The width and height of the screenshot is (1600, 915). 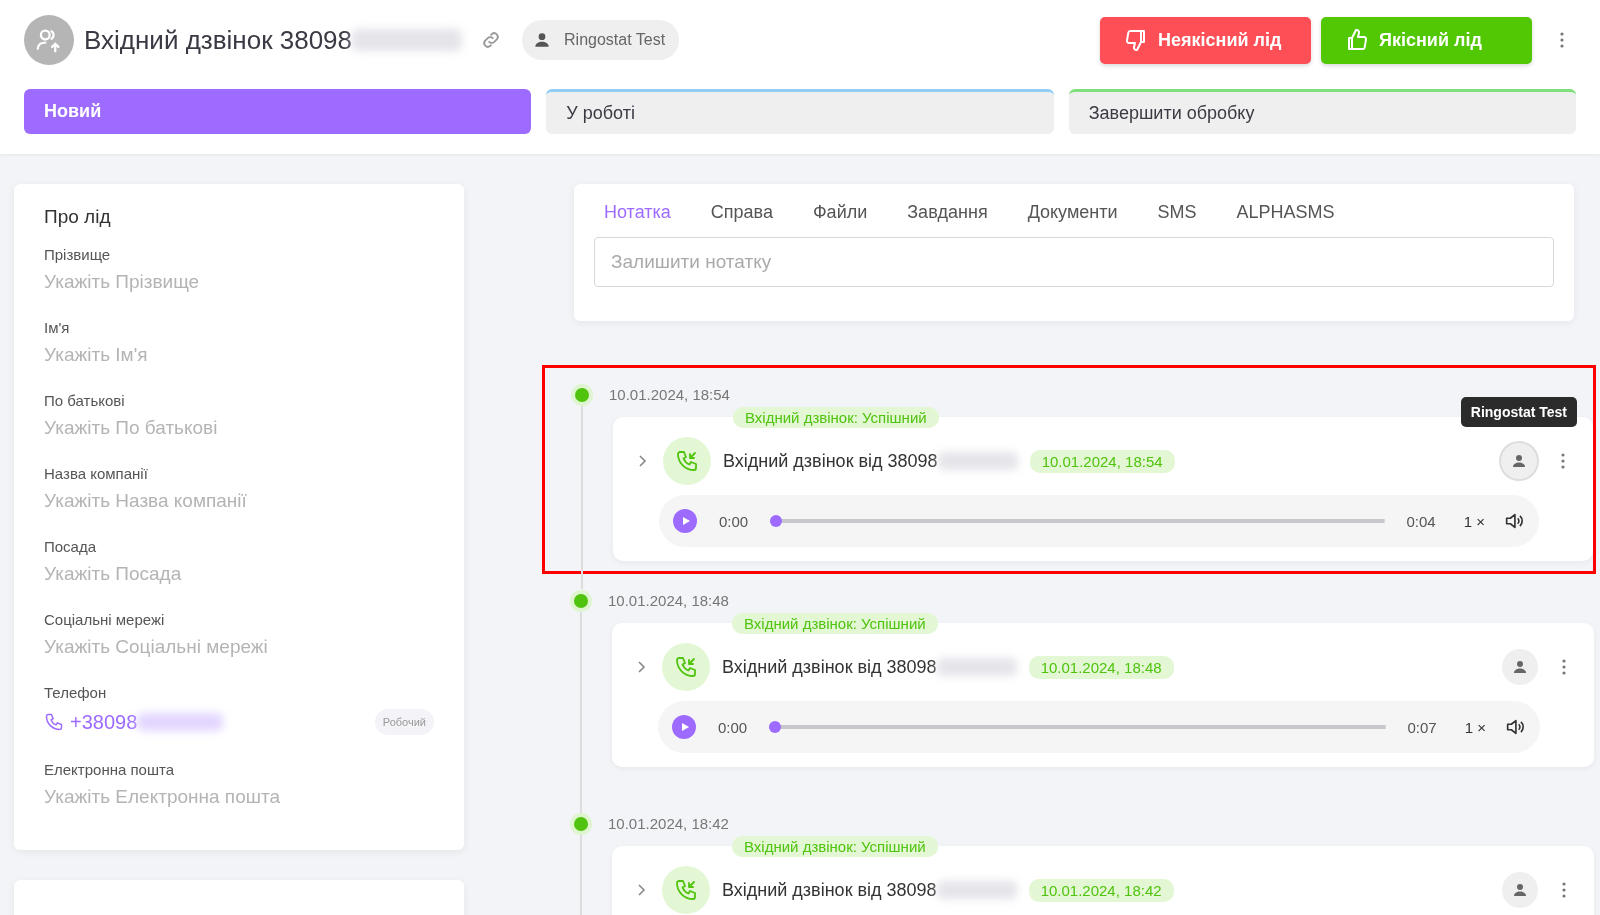 I want to click on thumbs-up-icon, so click(x=1357, y=40).